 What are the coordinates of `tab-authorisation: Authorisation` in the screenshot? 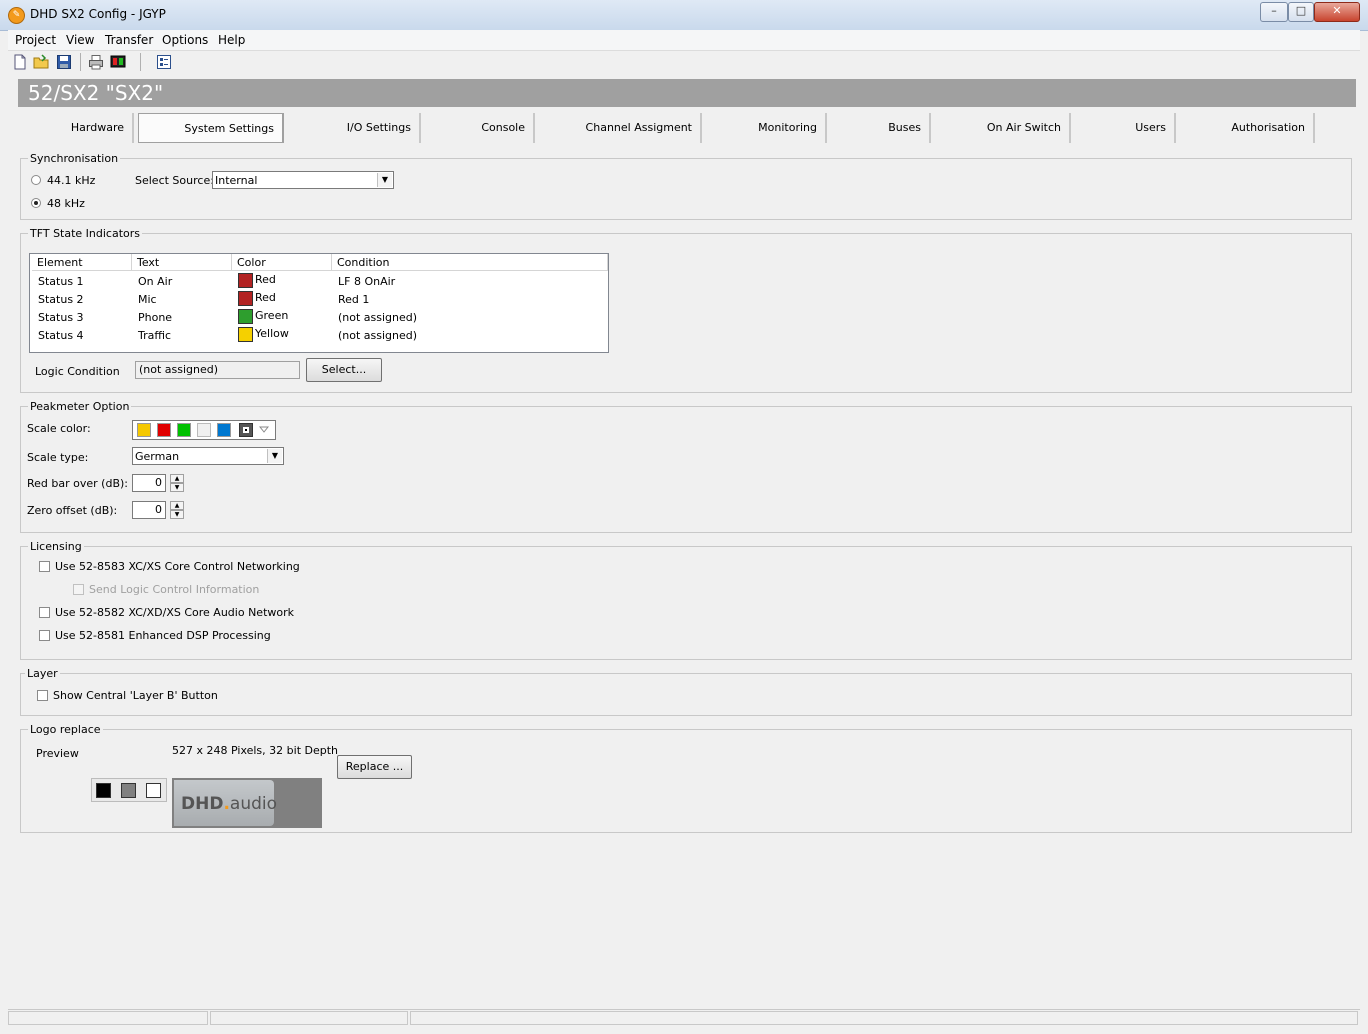 It's located at (1247, 128).